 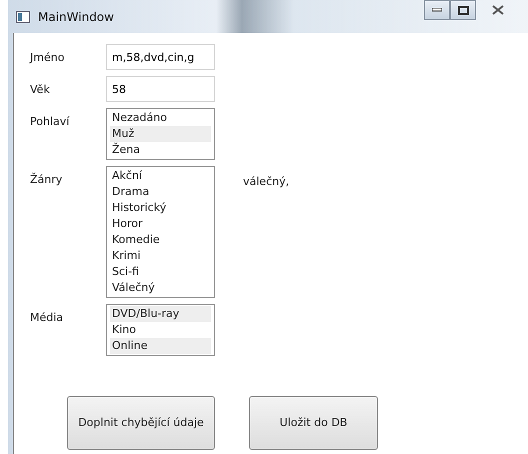 I want to click on list-item: Komedie, so click(x=160, y=240).